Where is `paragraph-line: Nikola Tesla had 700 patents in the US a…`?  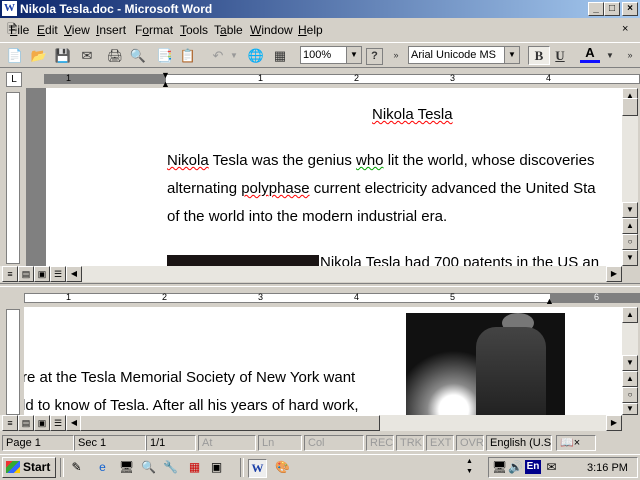
paragraph-line: Nikola Tesla had 700 patents in the US a… is located at coordinates (460, 260).